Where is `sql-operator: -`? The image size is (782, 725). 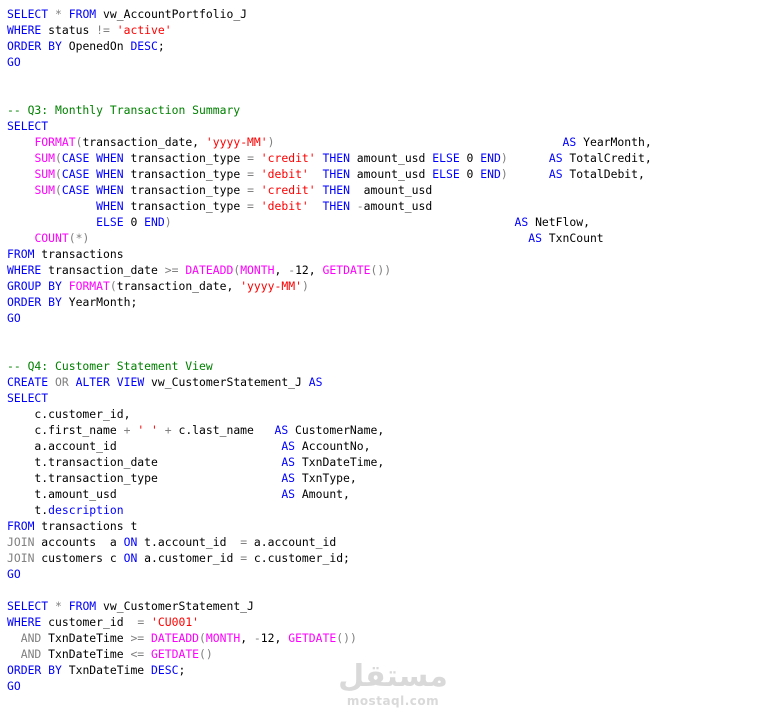
sql-operator: - is located at coordinates (257, 638).